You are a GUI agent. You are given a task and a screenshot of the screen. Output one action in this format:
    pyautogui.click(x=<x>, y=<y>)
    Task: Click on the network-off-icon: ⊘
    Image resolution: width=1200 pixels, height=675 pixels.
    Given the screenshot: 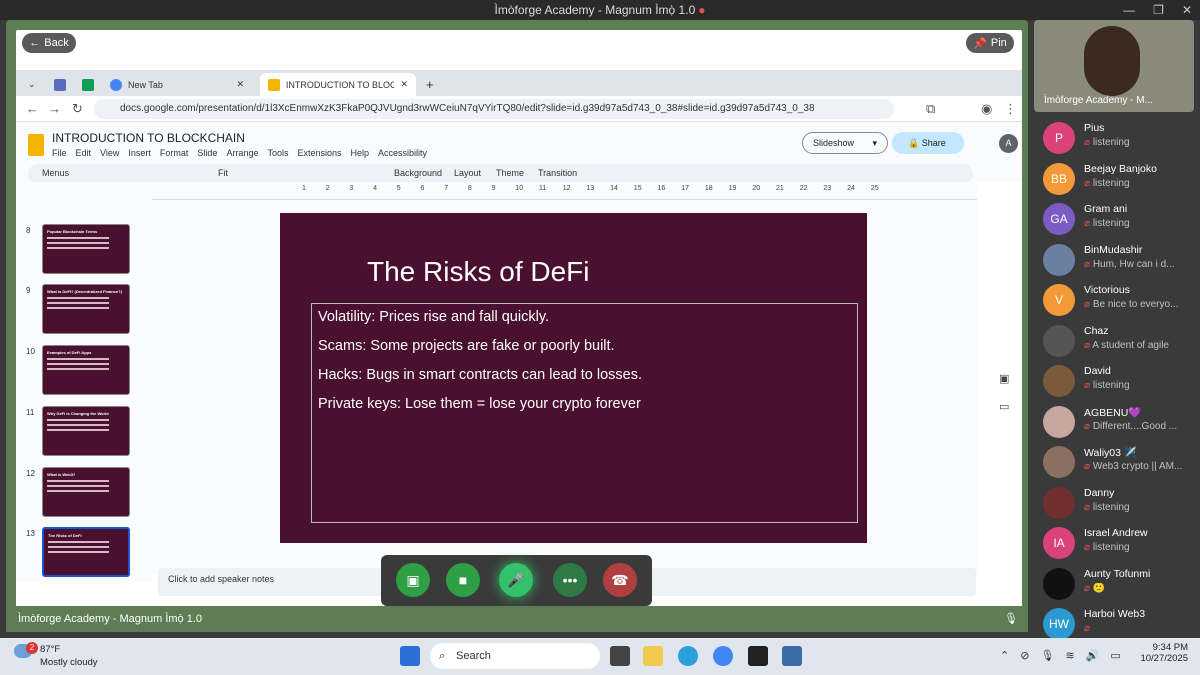 What is the action you would take?
    pyautogui.click(x=1024, y=655)
    